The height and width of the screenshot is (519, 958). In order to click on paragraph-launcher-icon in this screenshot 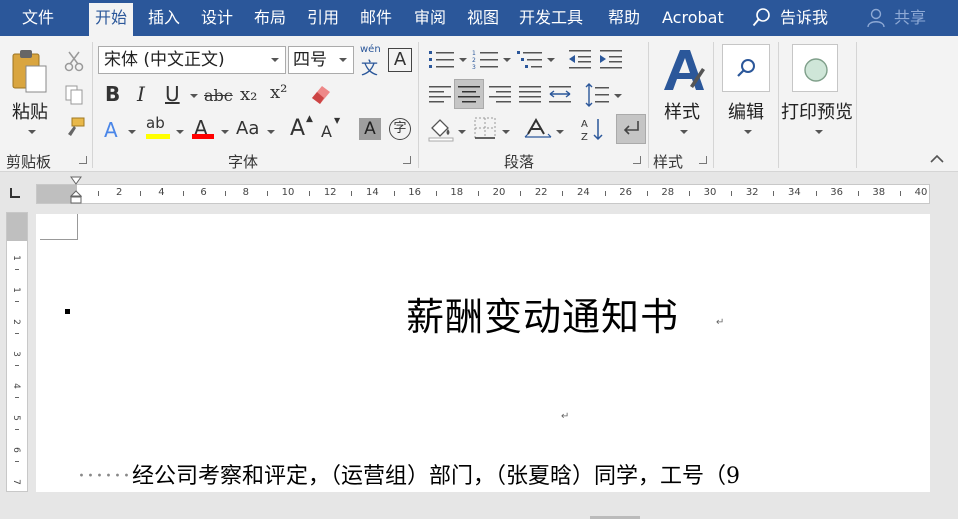, I will do `click(637, 160)`.